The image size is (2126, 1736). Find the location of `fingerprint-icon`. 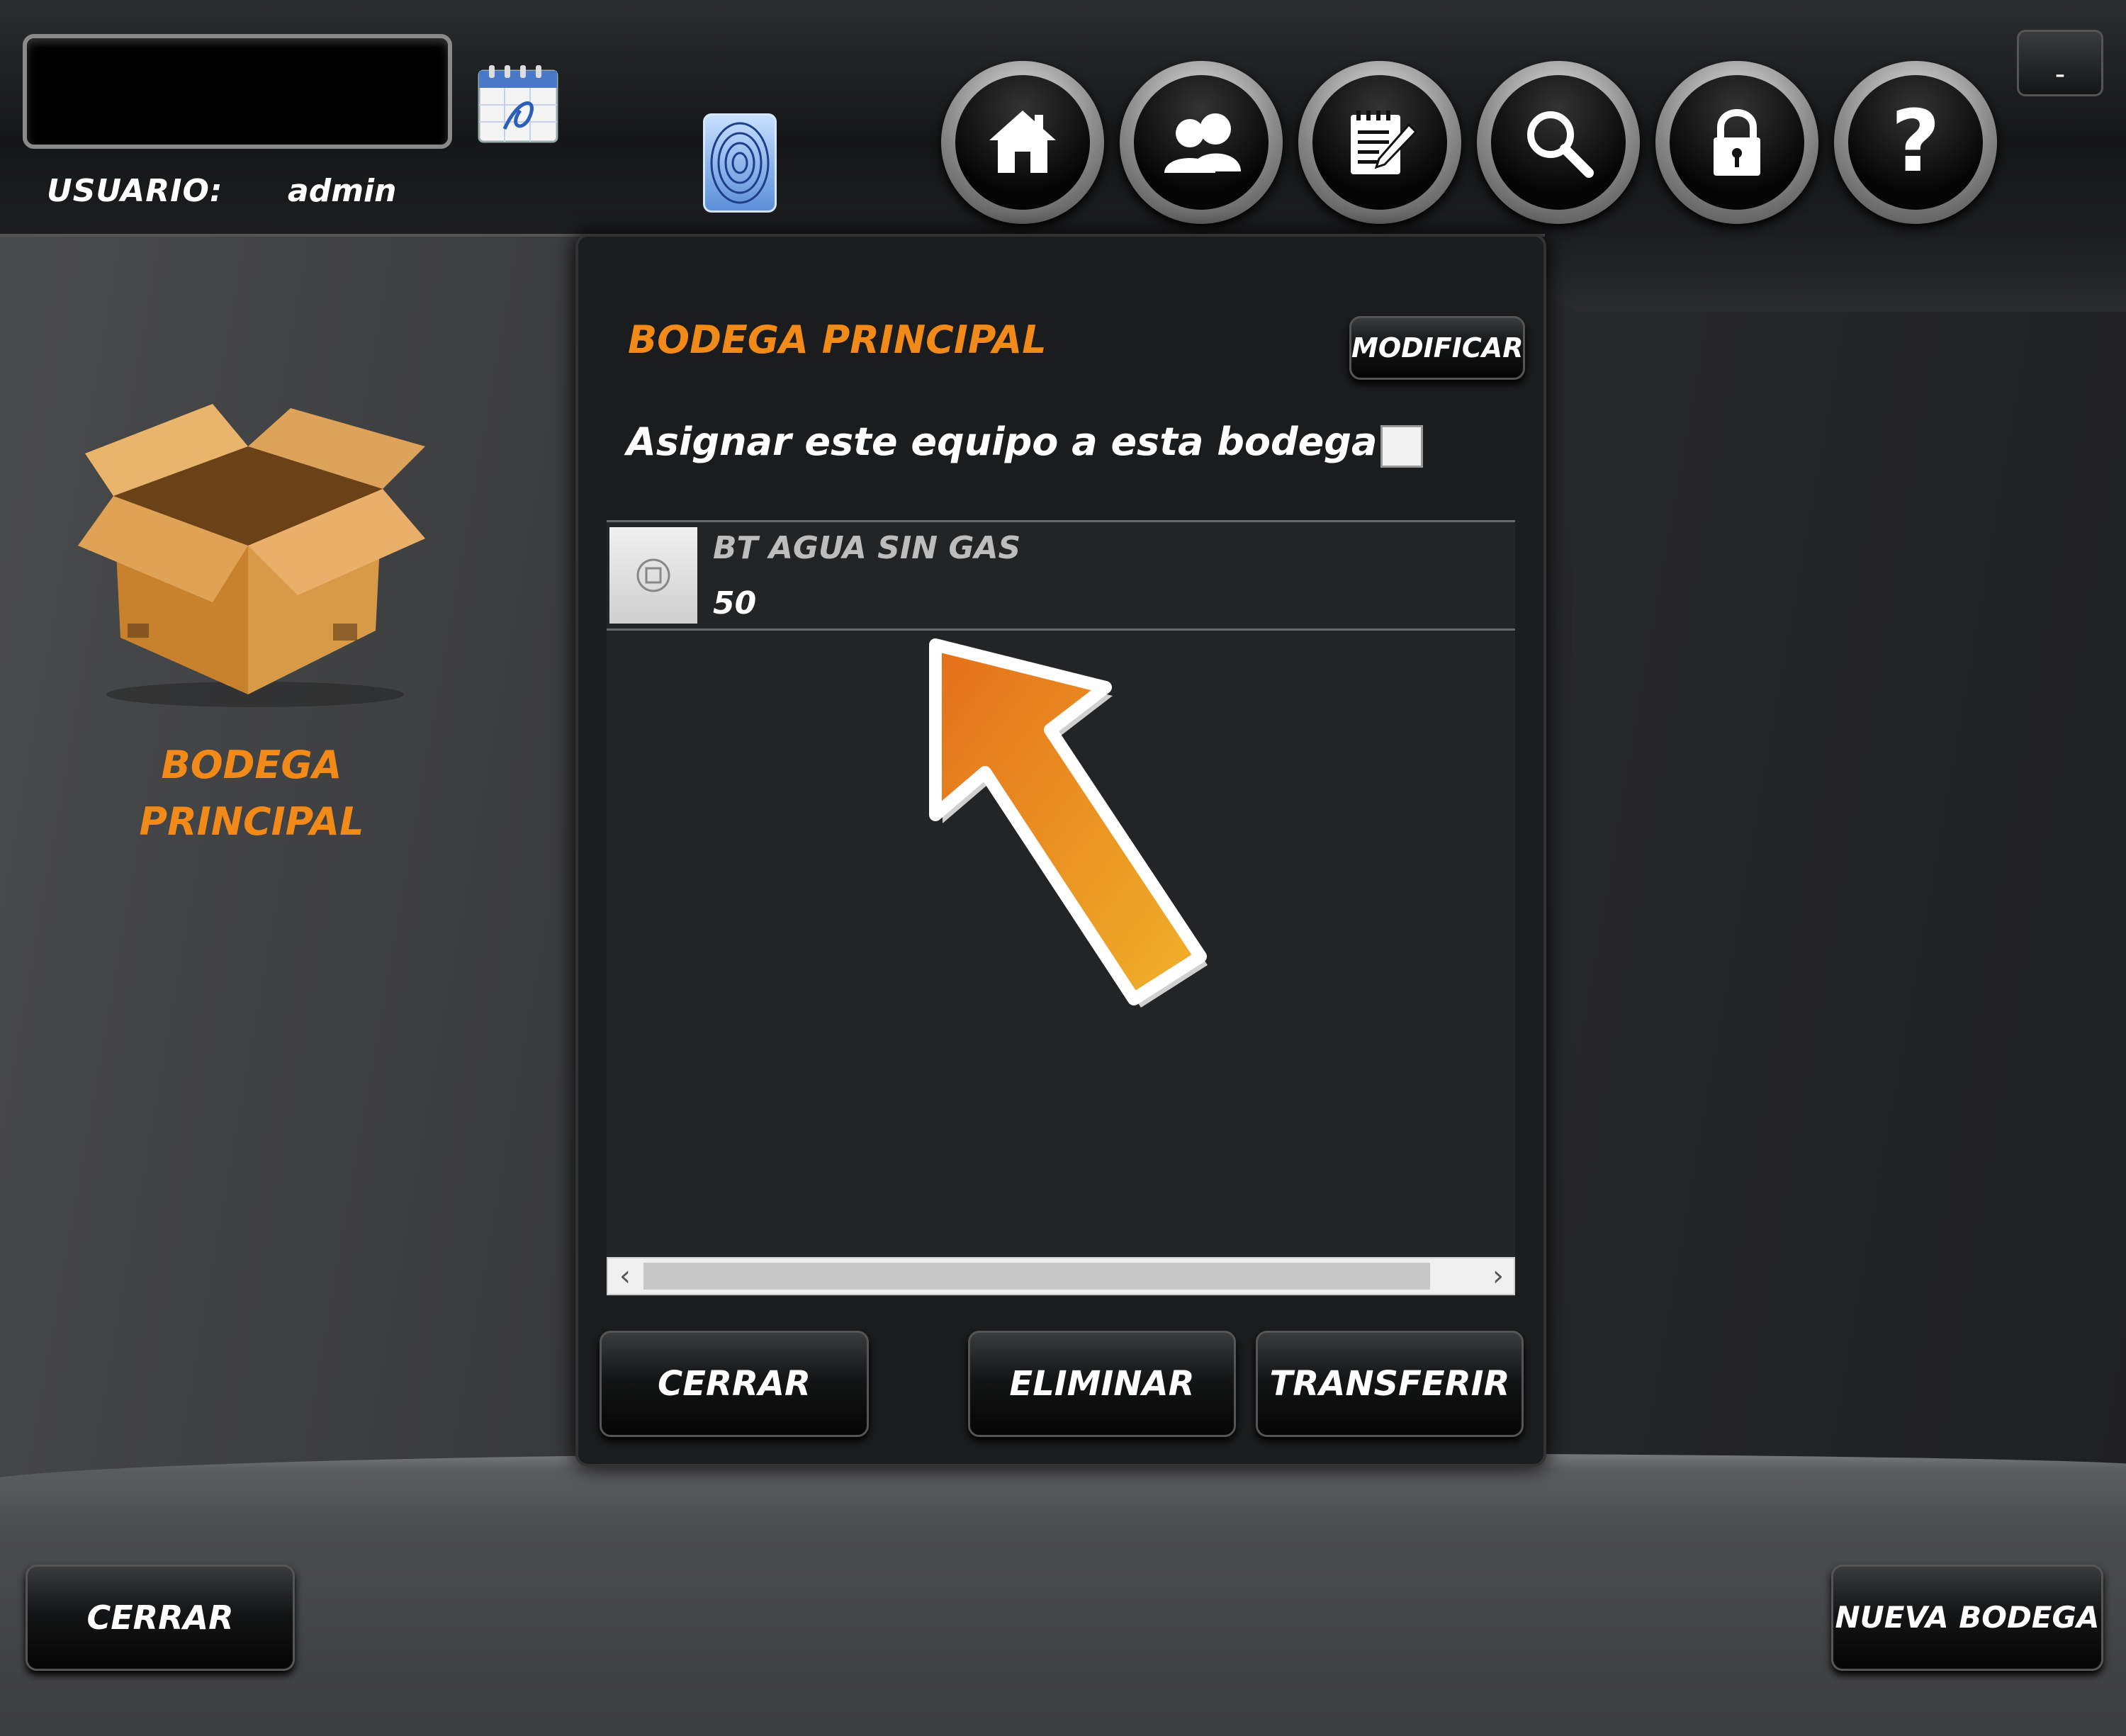

fingerprint-icon is located at coordinates (740, 163).